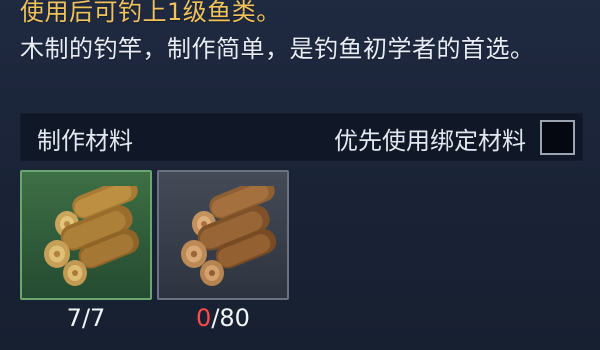  What do you see at coordinates (98, 318) in the screenshot?
I see `material-count-required: 7` at bounding box center [98, 318].